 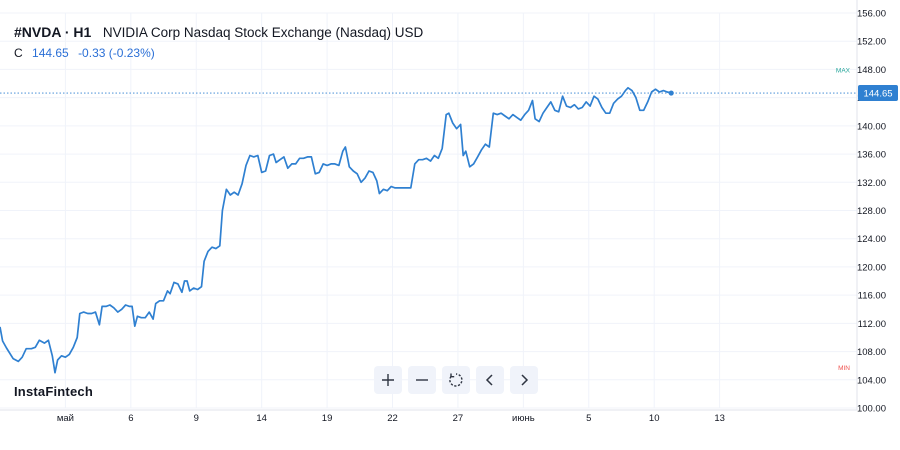 I want to click on reset-button, so click(x=456, y=380).